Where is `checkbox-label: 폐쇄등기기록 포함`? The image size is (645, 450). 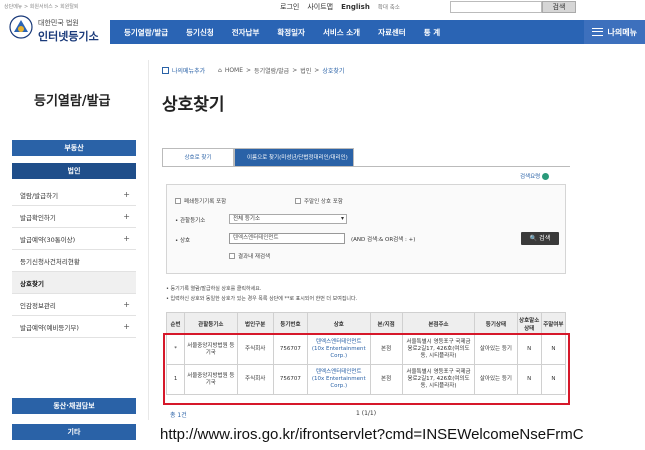
checkbox-label: 폐쇄등기기록 포함 is located at coordinates (205, 202).